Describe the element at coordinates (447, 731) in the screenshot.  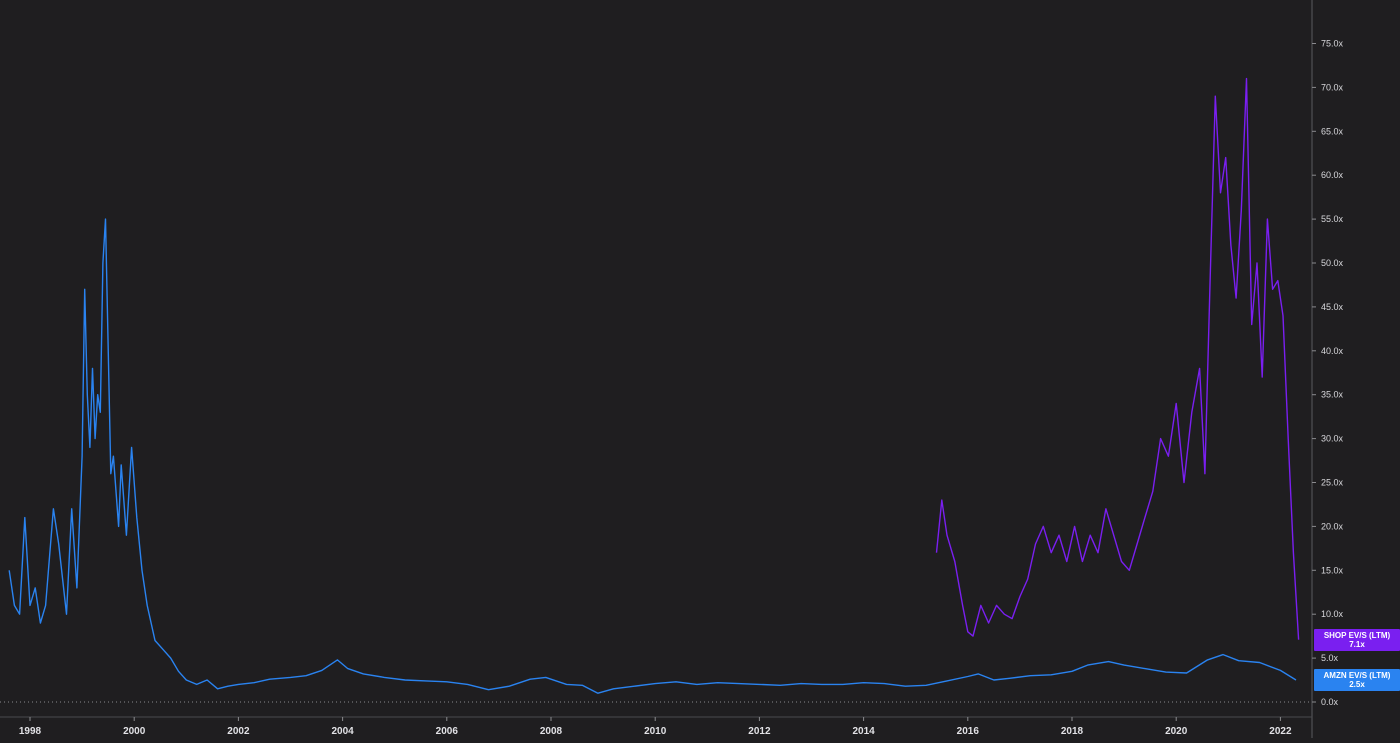
I see `x-tick-label: 2006` at that location.